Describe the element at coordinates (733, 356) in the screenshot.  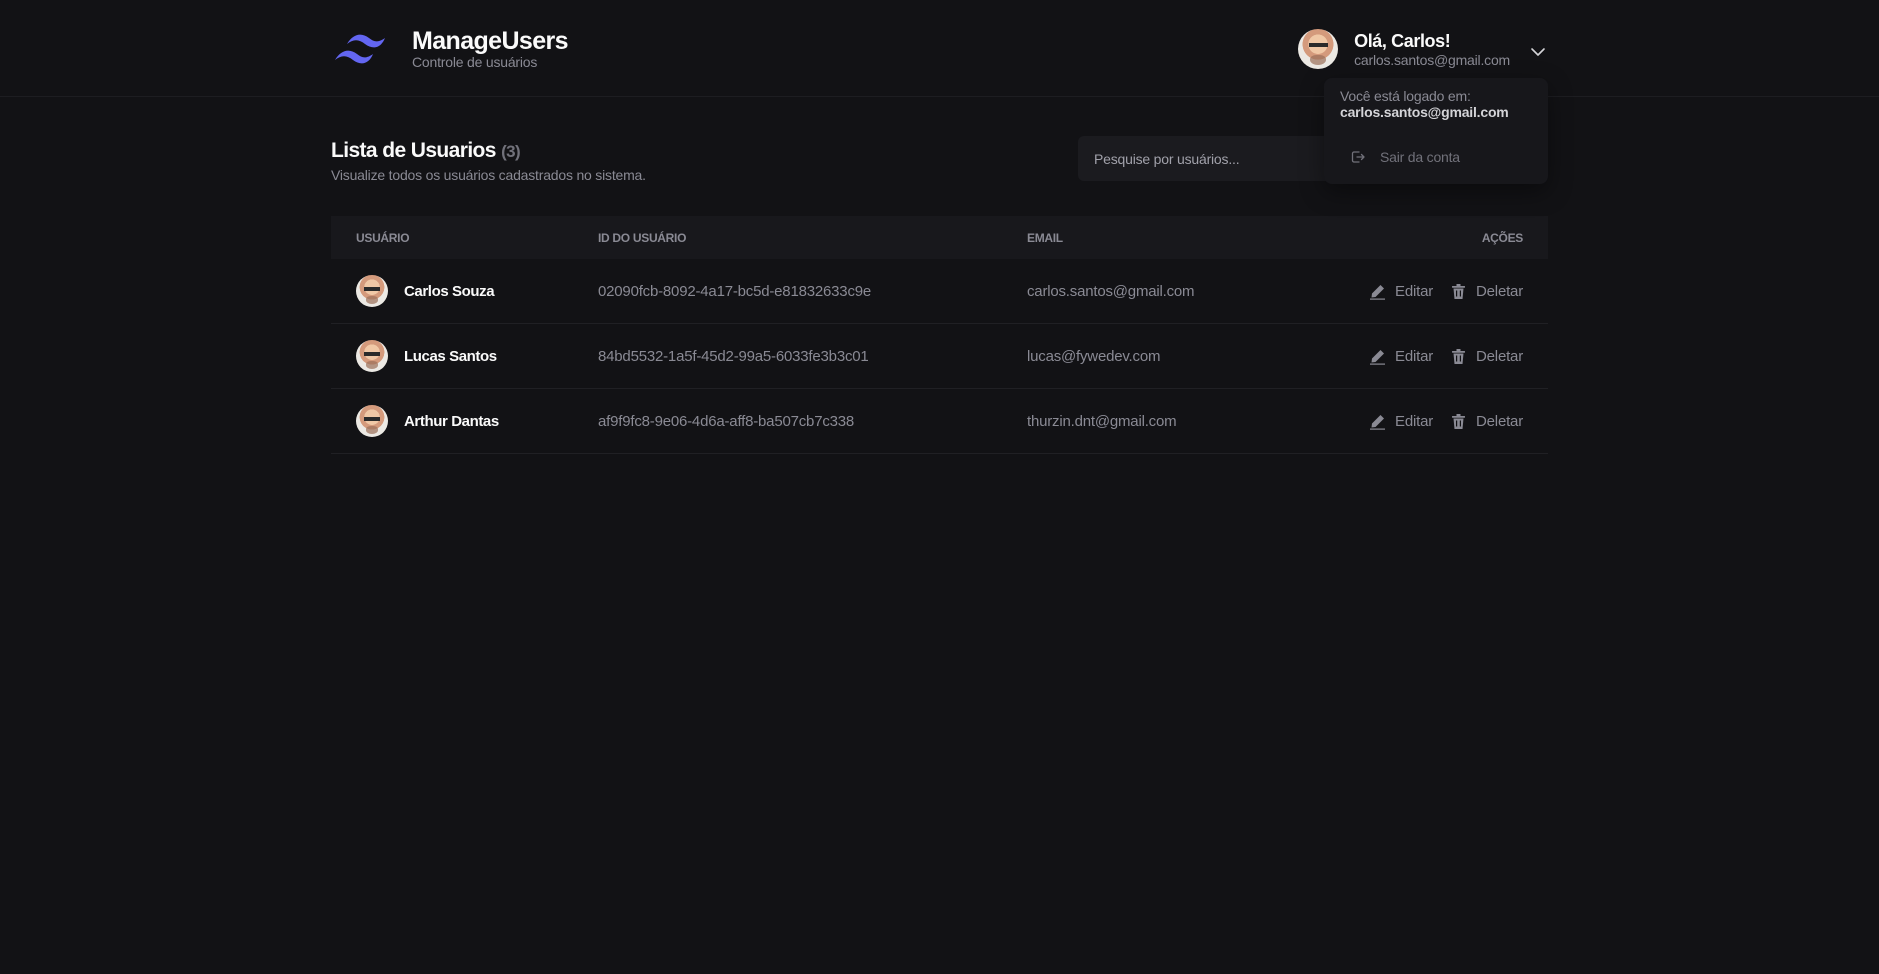
I see `user-id: 84bd5532-1a5f-45d2-99a5-6033fe3b3c01` at that location.